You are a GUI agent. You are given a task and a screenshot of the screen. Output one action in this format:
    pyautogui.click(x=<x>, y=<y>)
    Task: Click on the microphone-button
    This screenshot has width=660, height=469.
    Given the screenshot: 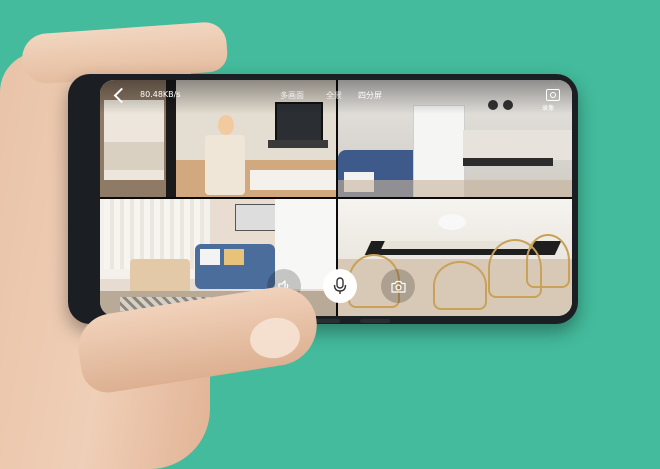 What is the action you would take?
    pyautogui.click(x=340, y=286)
    